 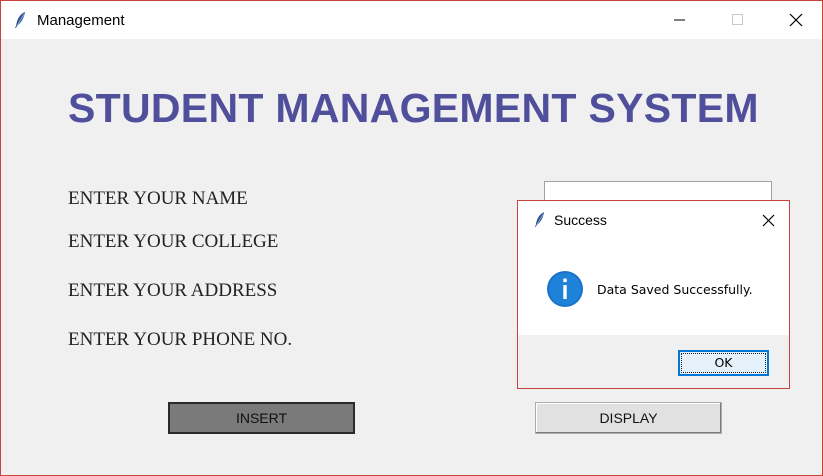 What do you see at coordinates (411, 20) in the screenshot?
I see `window-titlebar: Management` at bounding box center [411, 20].